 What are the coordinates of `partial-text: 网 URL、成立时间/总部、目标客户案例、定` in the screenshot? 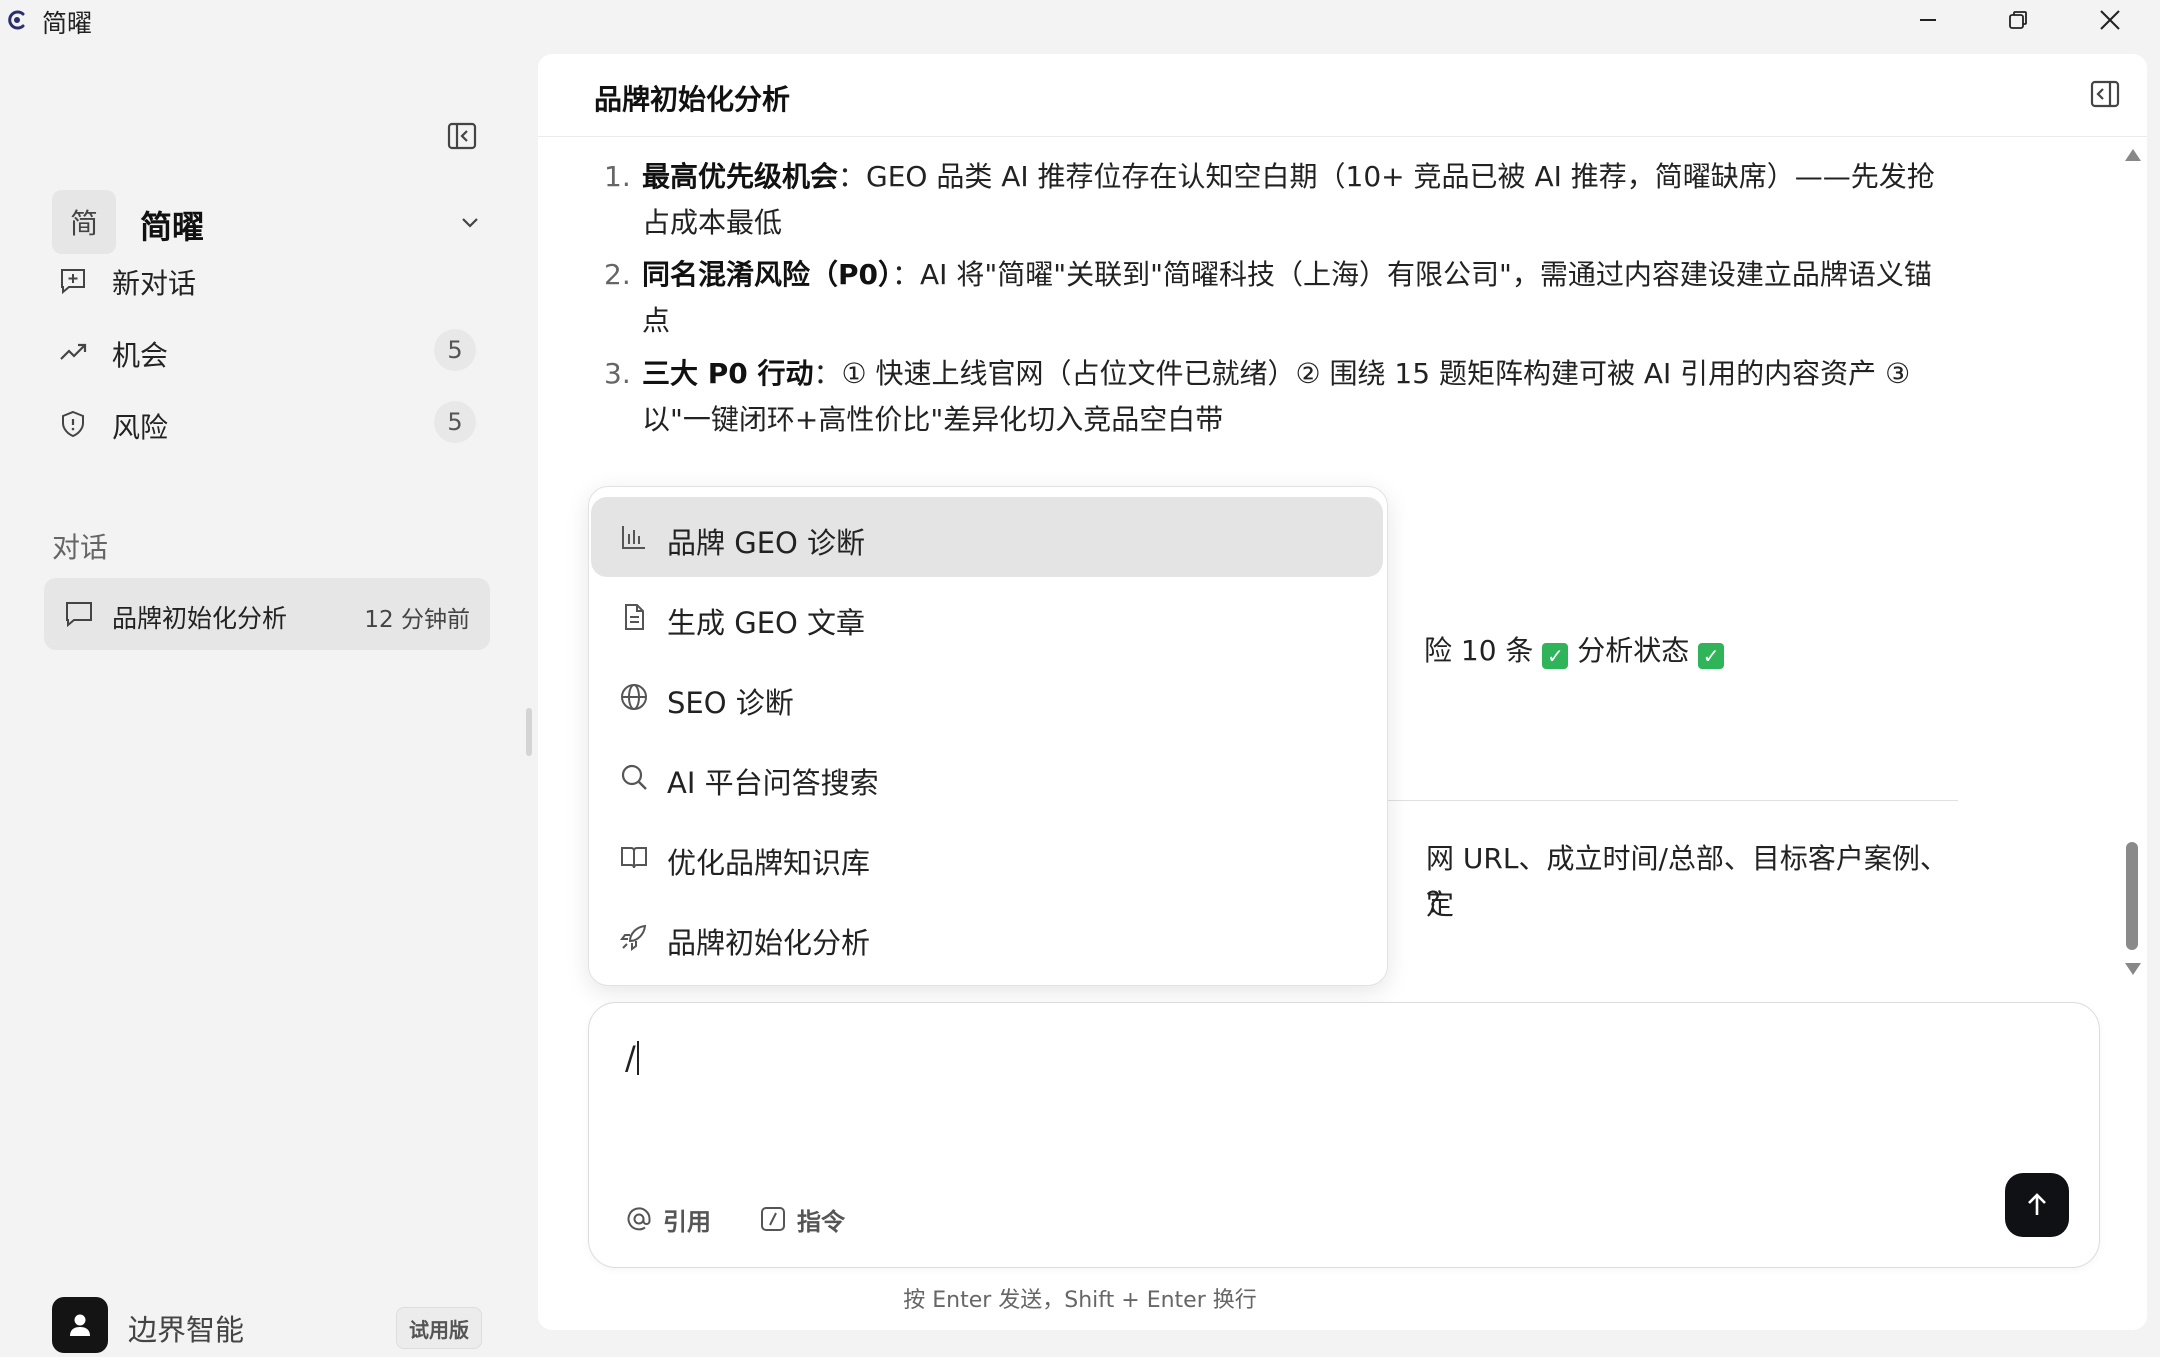 It's located at (1687, 881).